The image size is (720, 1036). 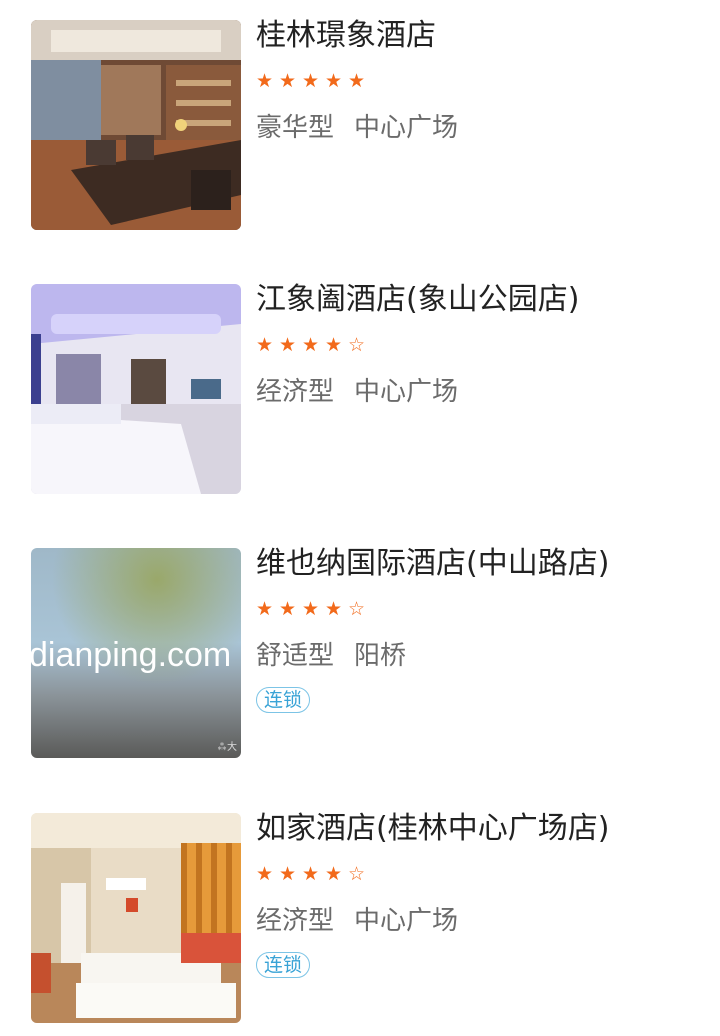 I want to click on hotel-info-2: 江象阖酒店(象山公园店) ★ ★ ★ ★ ☆ 经济型 中心广场, so click(x=483, y=345).